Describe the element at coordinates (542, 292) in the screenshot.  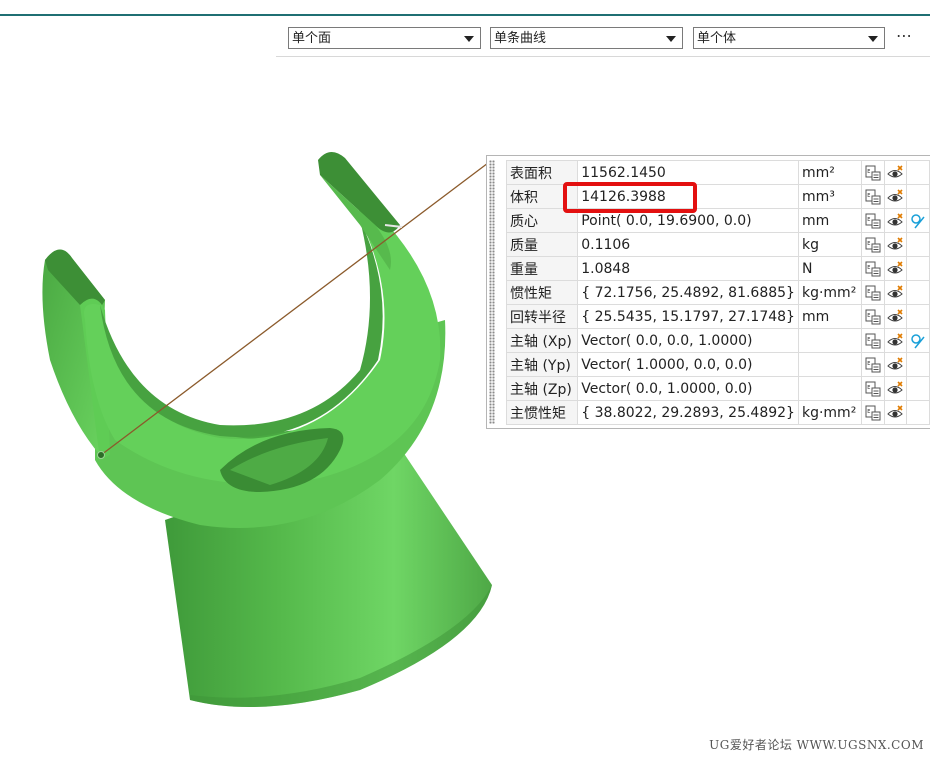
I see `property-name: 惯性矩` at that location.